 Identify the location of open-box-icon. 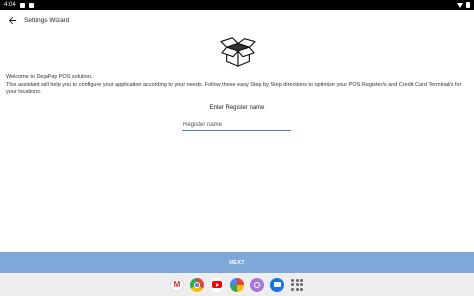
(238, 52).